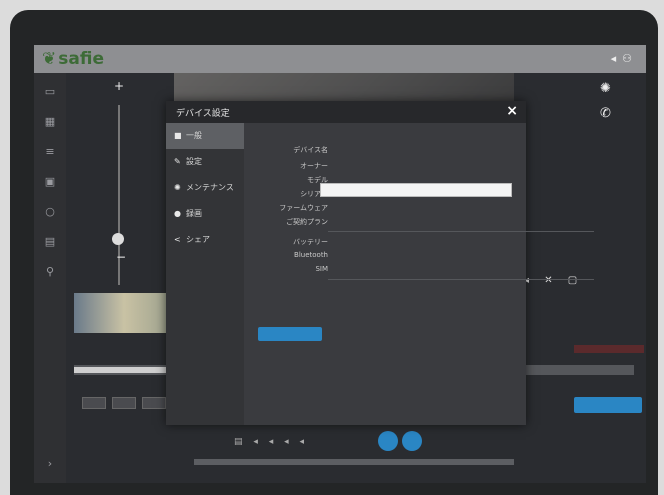  What do you see at coordinates (307, 222) in the screenshot?
I see `field-label: ご契約プラン` at bounding box center [307, 222].